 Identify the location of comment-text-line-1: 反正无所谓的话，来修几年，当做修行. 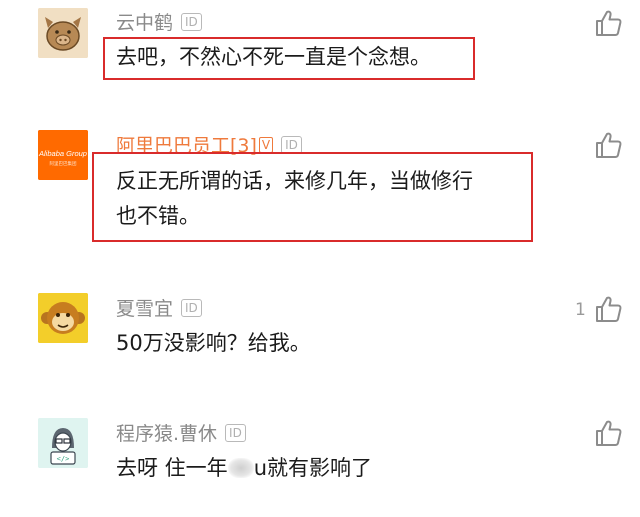
(294, 181).